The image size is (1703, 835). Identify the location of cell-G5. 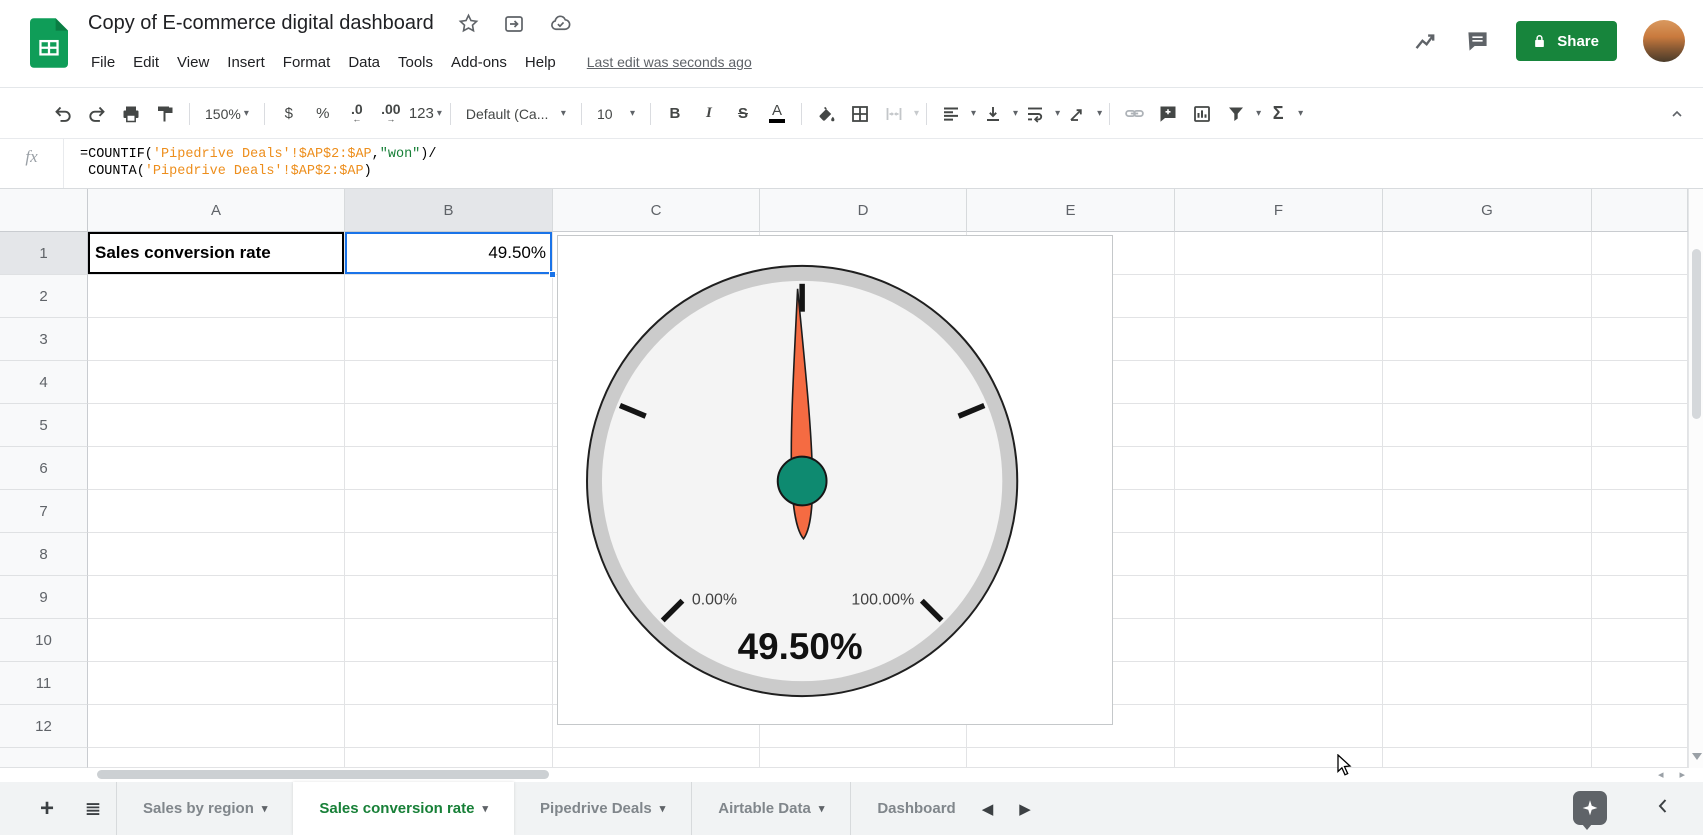
(1487, 425).